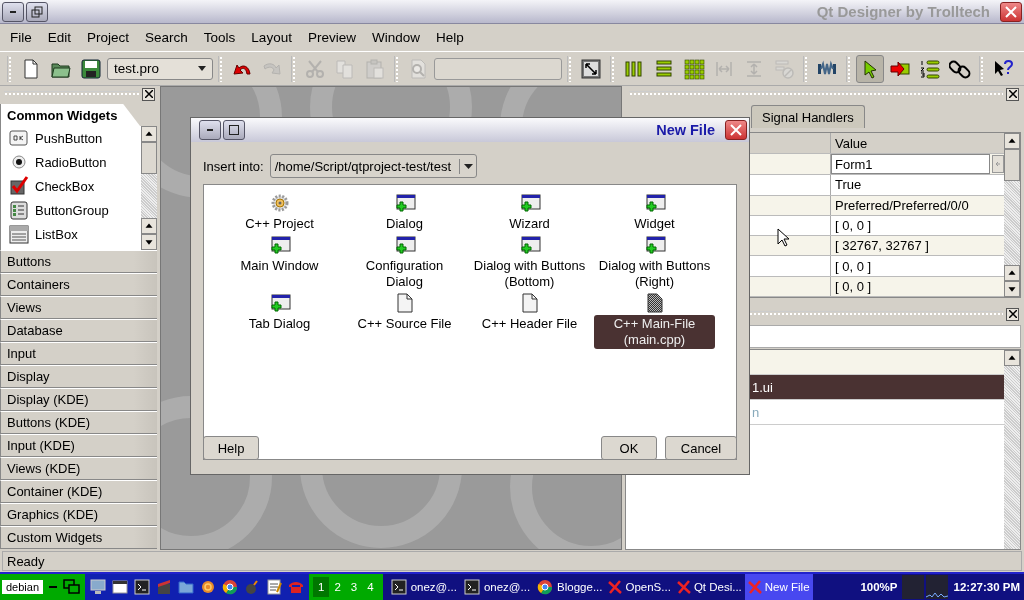 The width and height of the screenshot is (1024, 600). Describe the element at coordinates (903, 11) in the screenshot. I see `window-title: Qt Designer by Trolltech` at that location.